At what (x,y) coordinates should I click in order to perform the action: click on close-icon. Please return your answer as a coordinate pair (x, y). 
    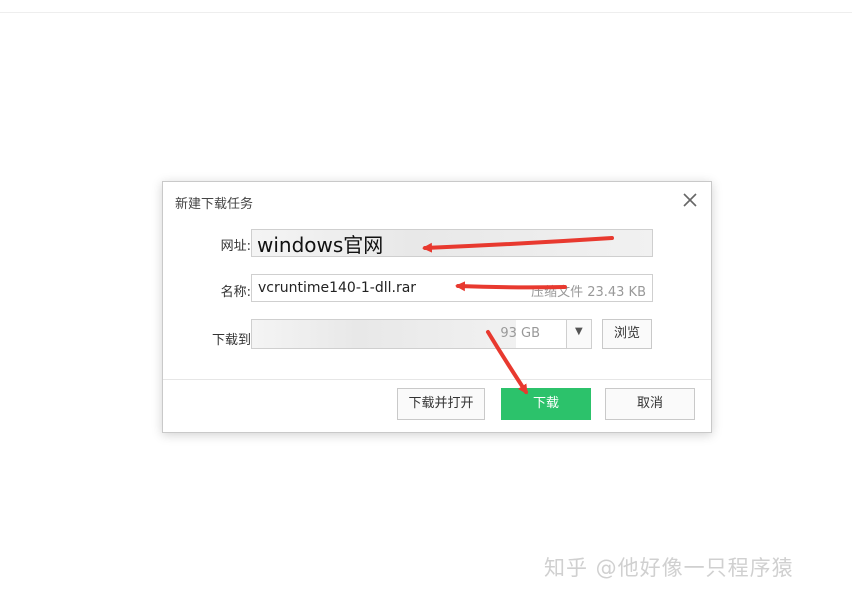
    Looking at the image, I should click on (690, 200).